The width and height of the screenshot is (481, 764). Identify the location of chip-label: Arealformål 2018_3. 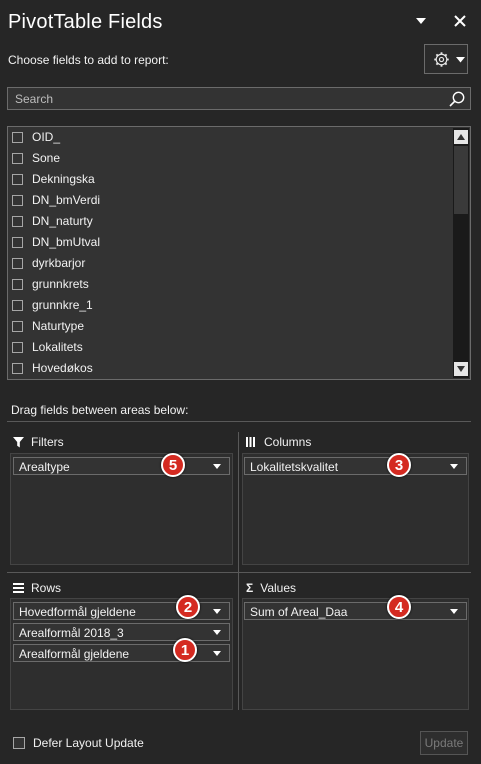
(71, 633).